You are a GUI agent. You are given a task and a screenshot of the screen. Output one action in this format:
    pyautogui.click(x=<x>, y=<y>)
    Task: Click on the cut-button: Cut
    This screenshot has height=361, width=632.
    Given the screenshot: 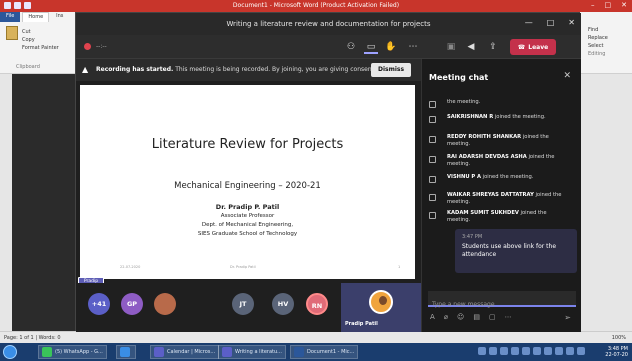 What is the action you would take?
    pyautogui.click(x=40, y=32)
    